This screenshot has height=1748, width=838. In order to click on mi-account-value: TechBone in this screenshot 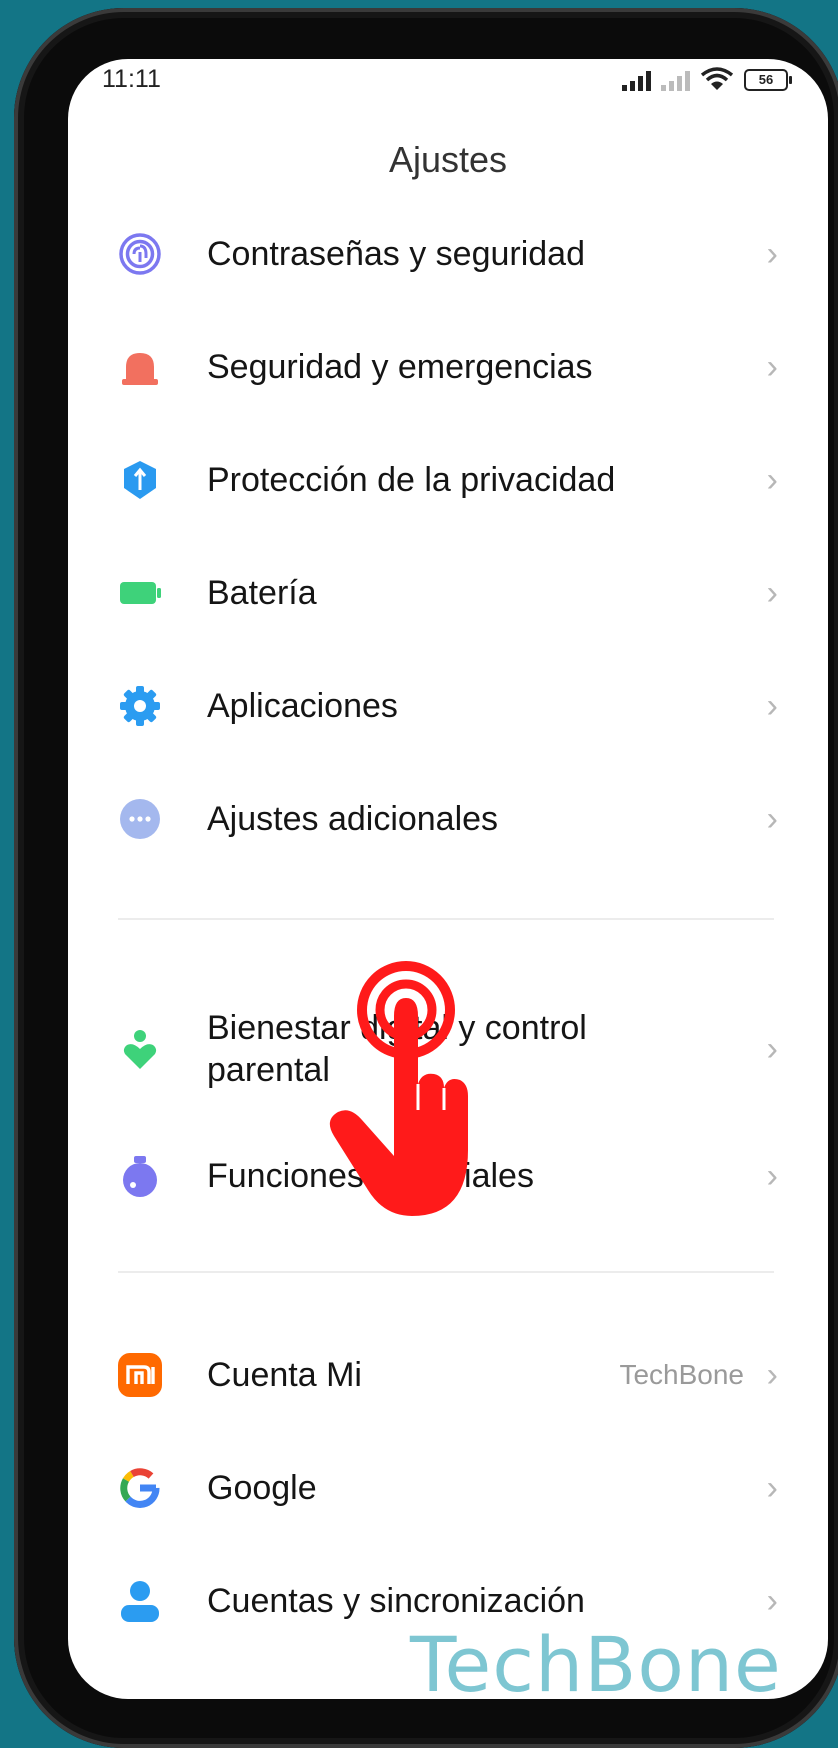, I will do `click(681, 1374)`.